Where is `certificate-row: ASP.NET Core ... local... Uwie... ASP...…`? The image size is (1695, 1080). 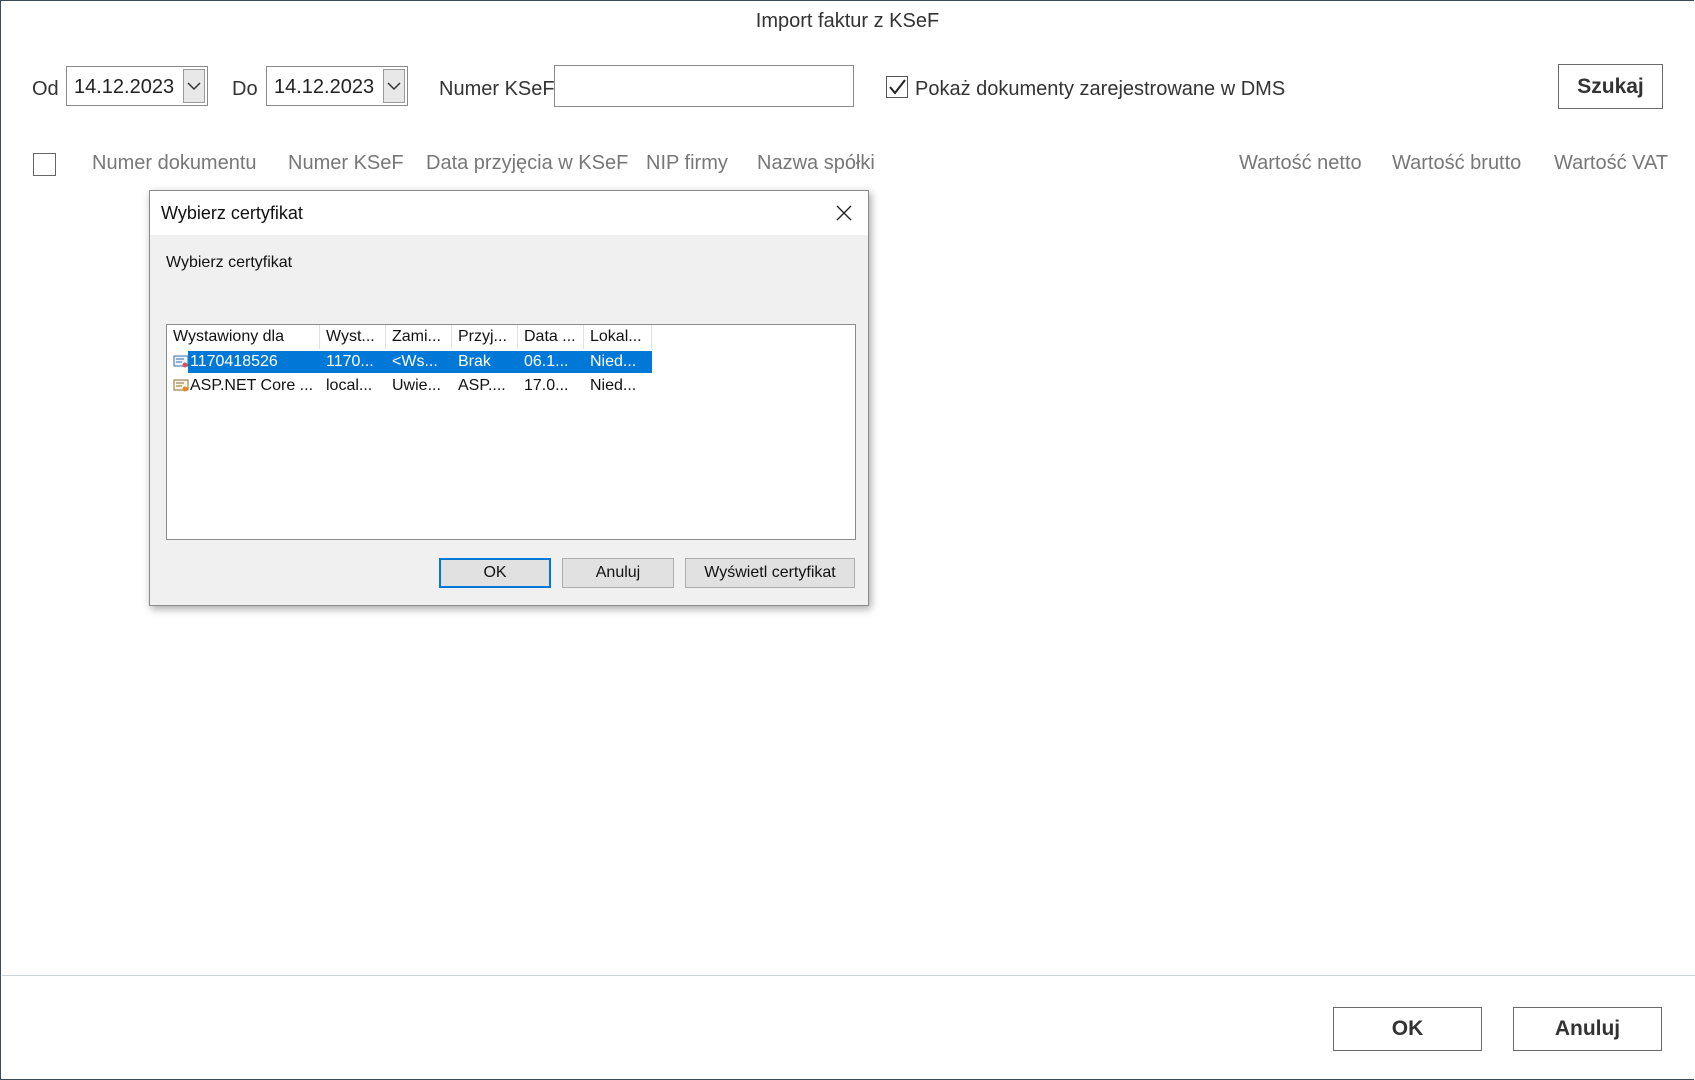
certificate-row: ASP.NET Core ... local... Uwie... ASP...… is located at coordinates (511, 386).